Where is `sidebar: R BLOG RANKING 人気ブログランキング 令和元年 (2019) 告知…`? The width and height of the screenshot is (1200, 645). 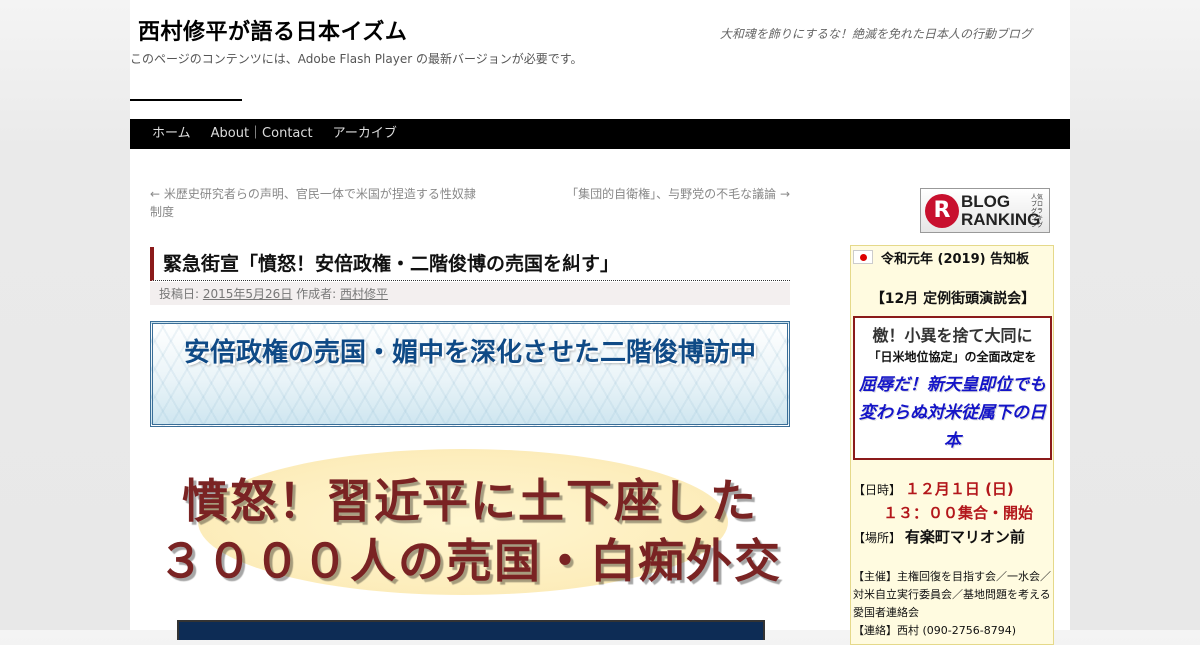 sidebar: R BLOG RANKING 人気ブログランキング 令和元年 (2019) 告知… is located at coordinates (952, 416).